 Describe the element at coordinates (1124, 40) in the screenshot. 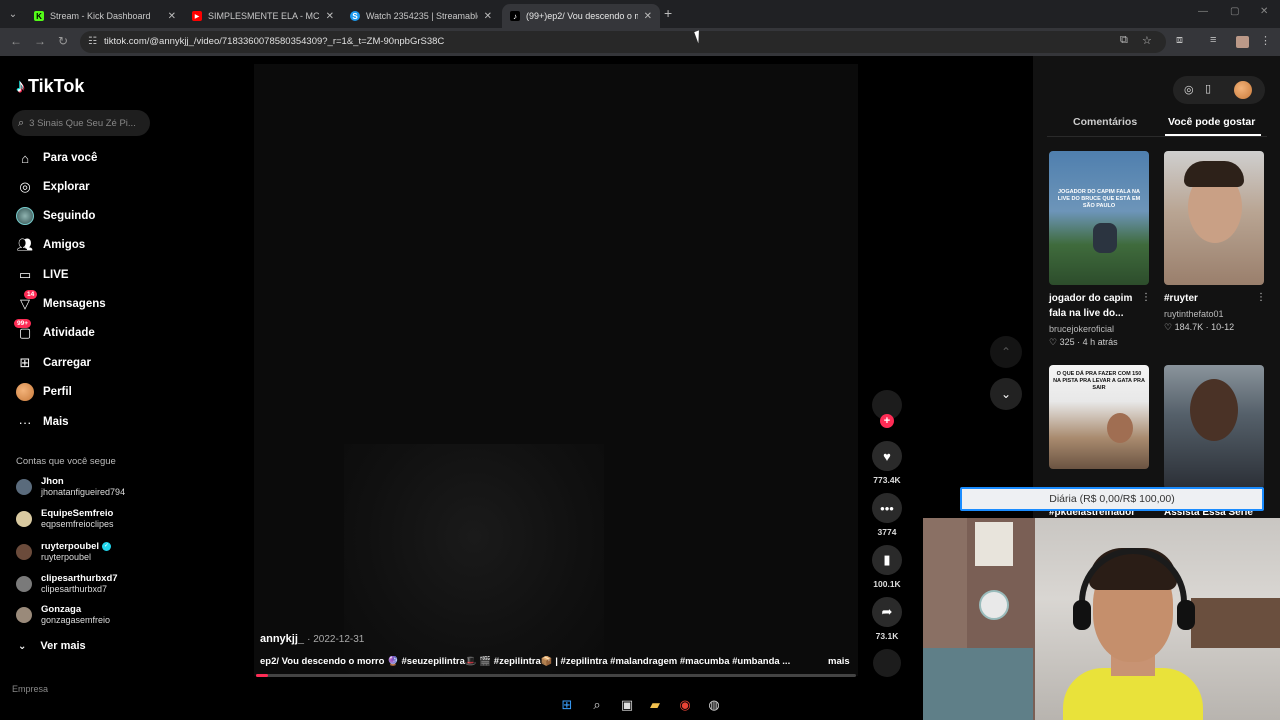

I see `cast-icon: ⧉` at that location.